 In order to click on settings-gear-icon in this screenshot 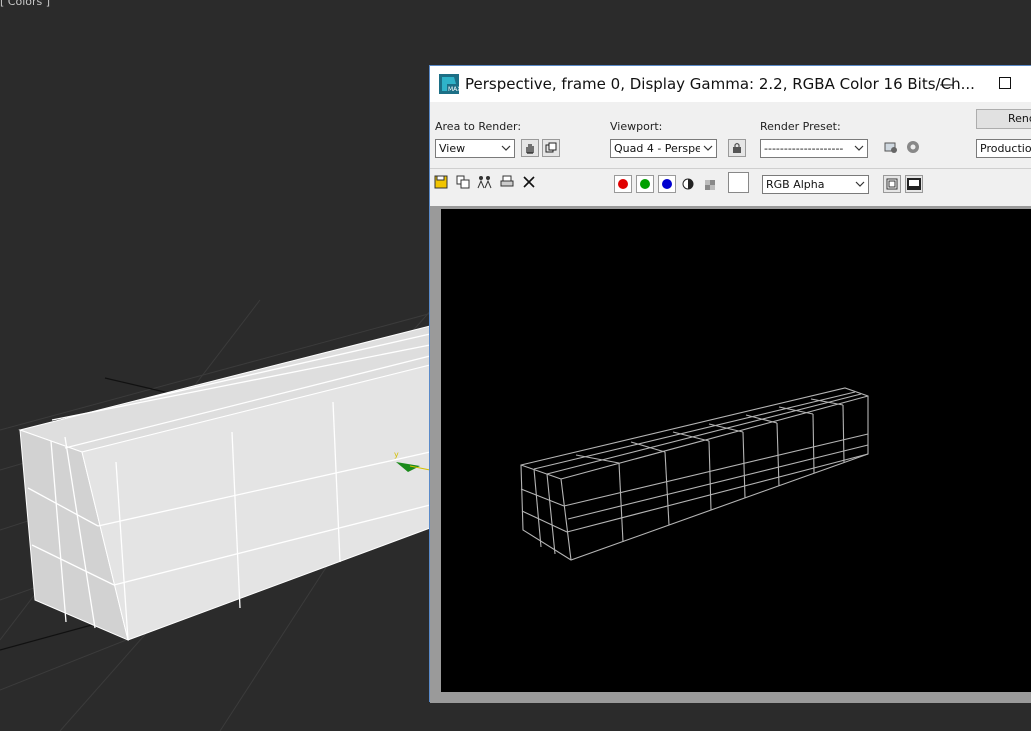, I will do `click(913, 148)`.